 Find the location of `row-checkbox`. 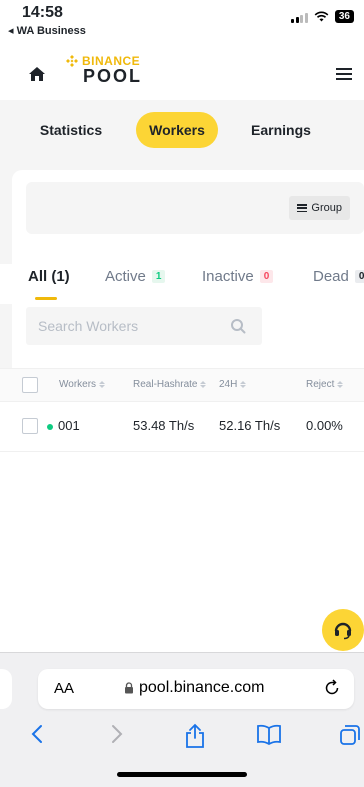

row-checkbox is located at coordinates (30, 426).